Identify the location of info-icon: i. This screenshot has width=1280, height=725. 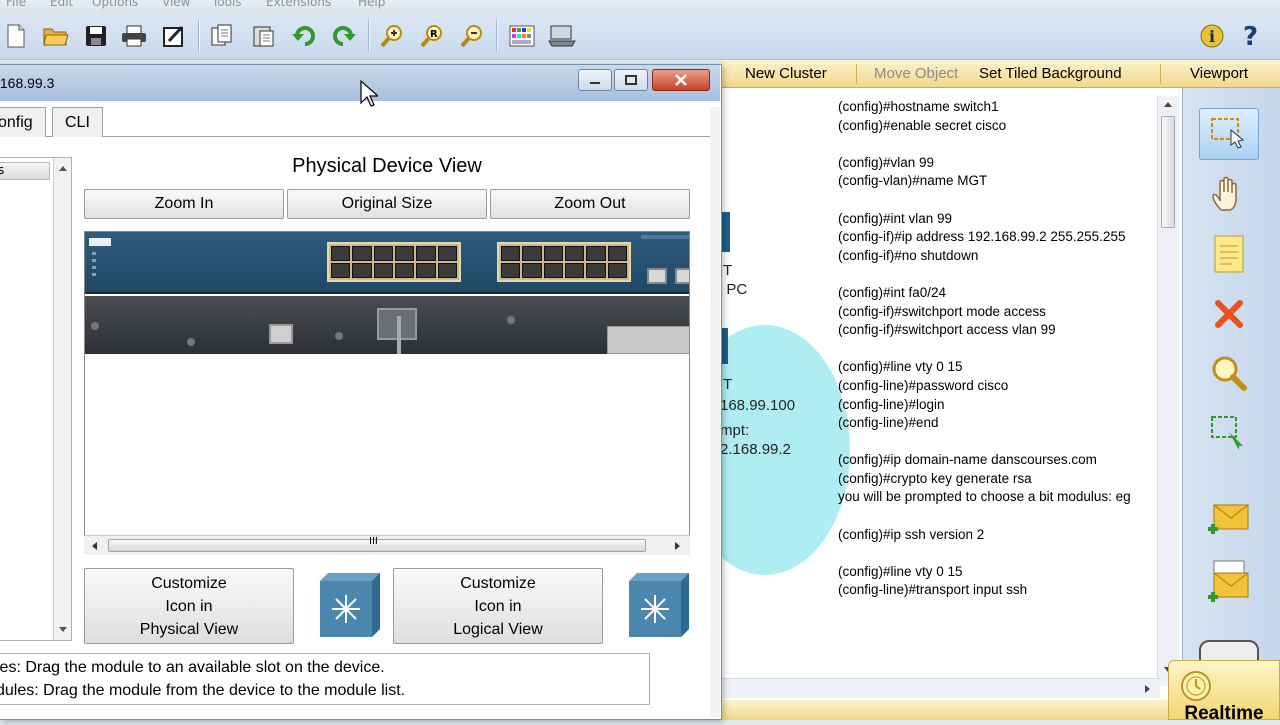
(1212, 36).